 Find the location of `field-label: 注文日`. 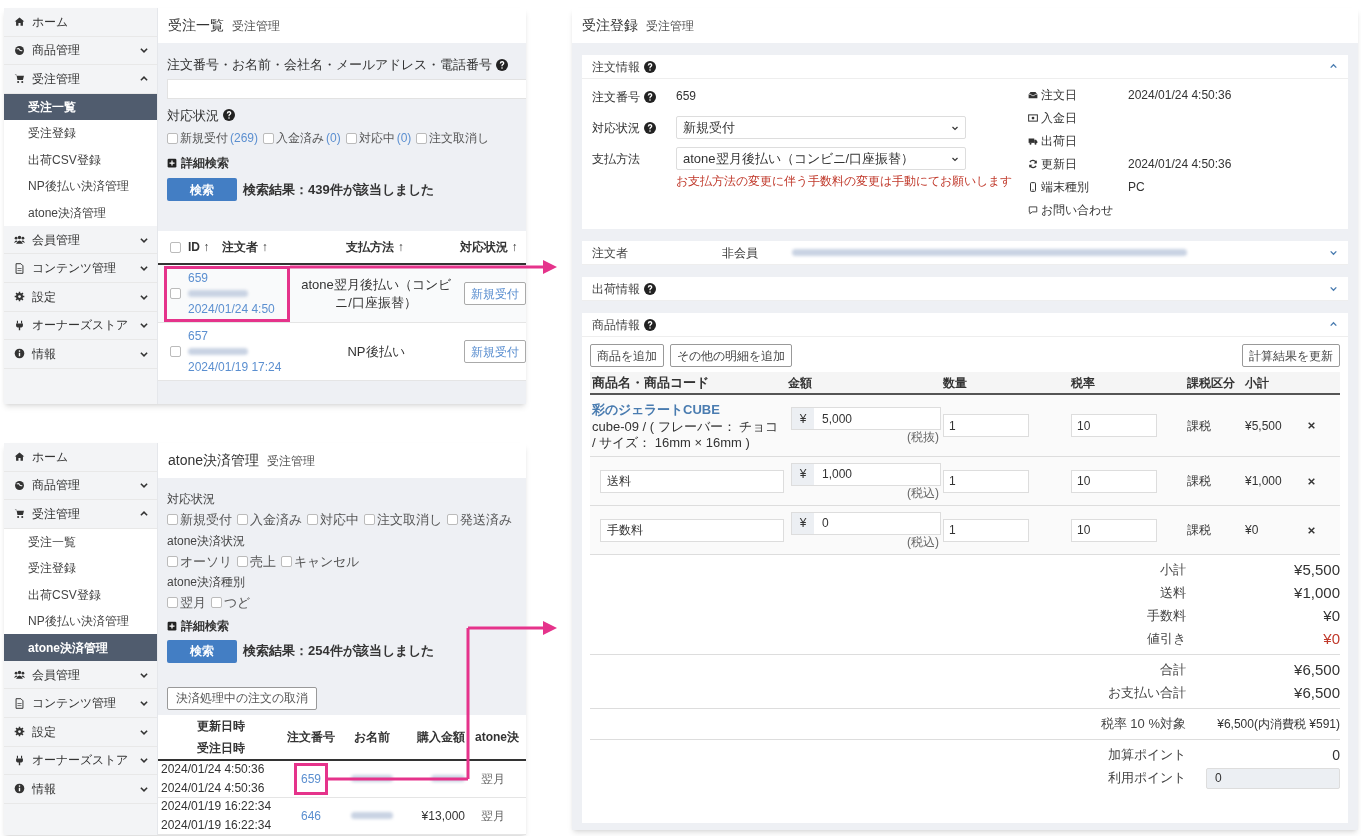

field-label: 注文日 is located at coordinates (1059, 95).